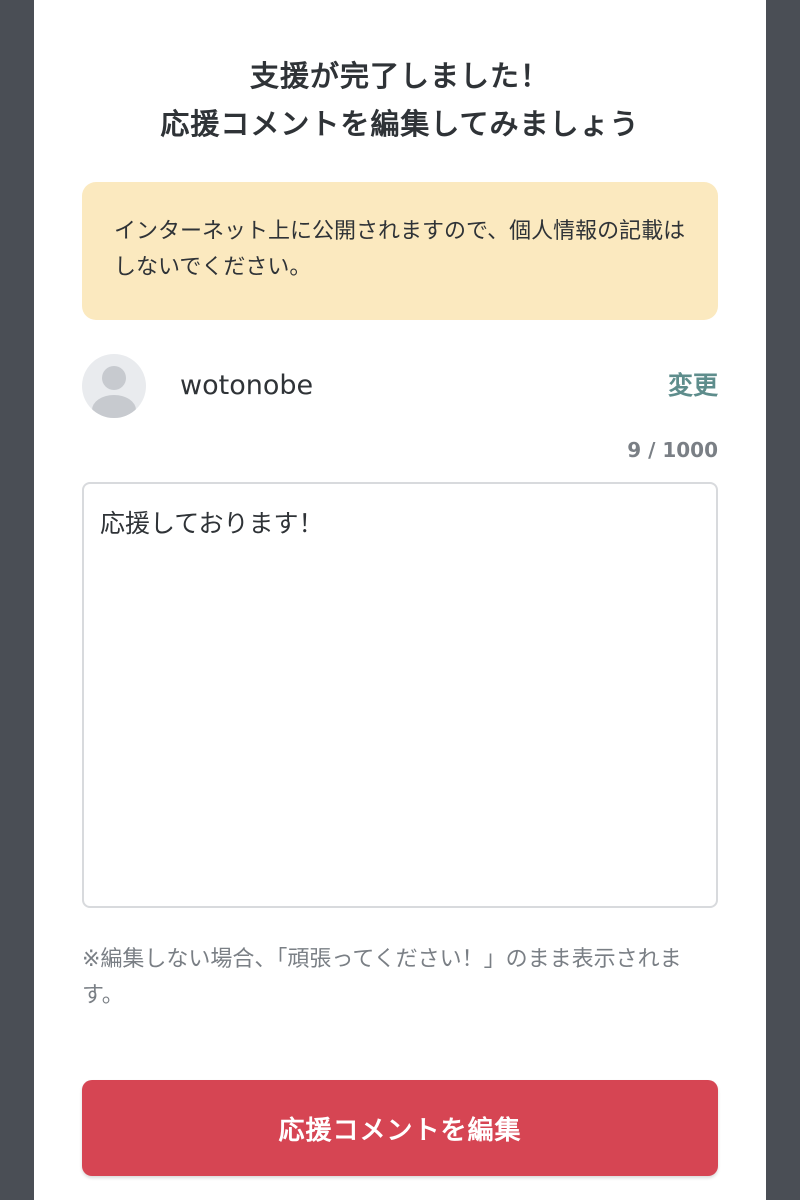 The image size is (800, 1200). I want to click on privacy-notice: インターネット上に公開されますので、個人情報の記載はしないでください。, so click(400, 251).